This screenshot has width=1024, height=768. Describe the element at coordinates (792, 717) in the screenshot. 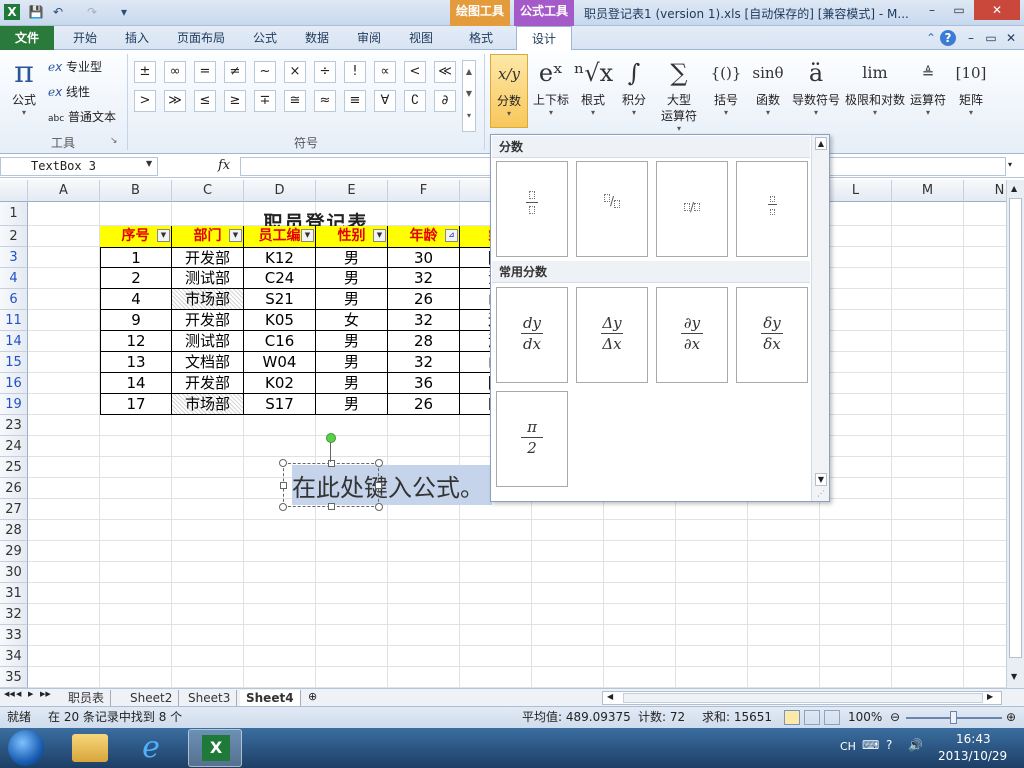

I see `normal-view-icon` at that location.